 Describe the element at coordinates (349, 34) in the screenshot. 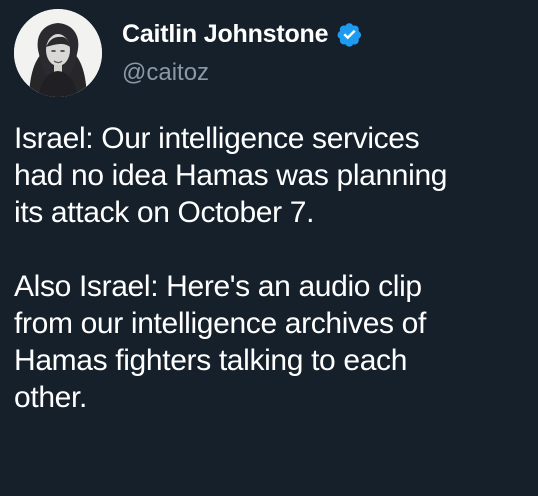

I see `verified-badge-icon` at that location.